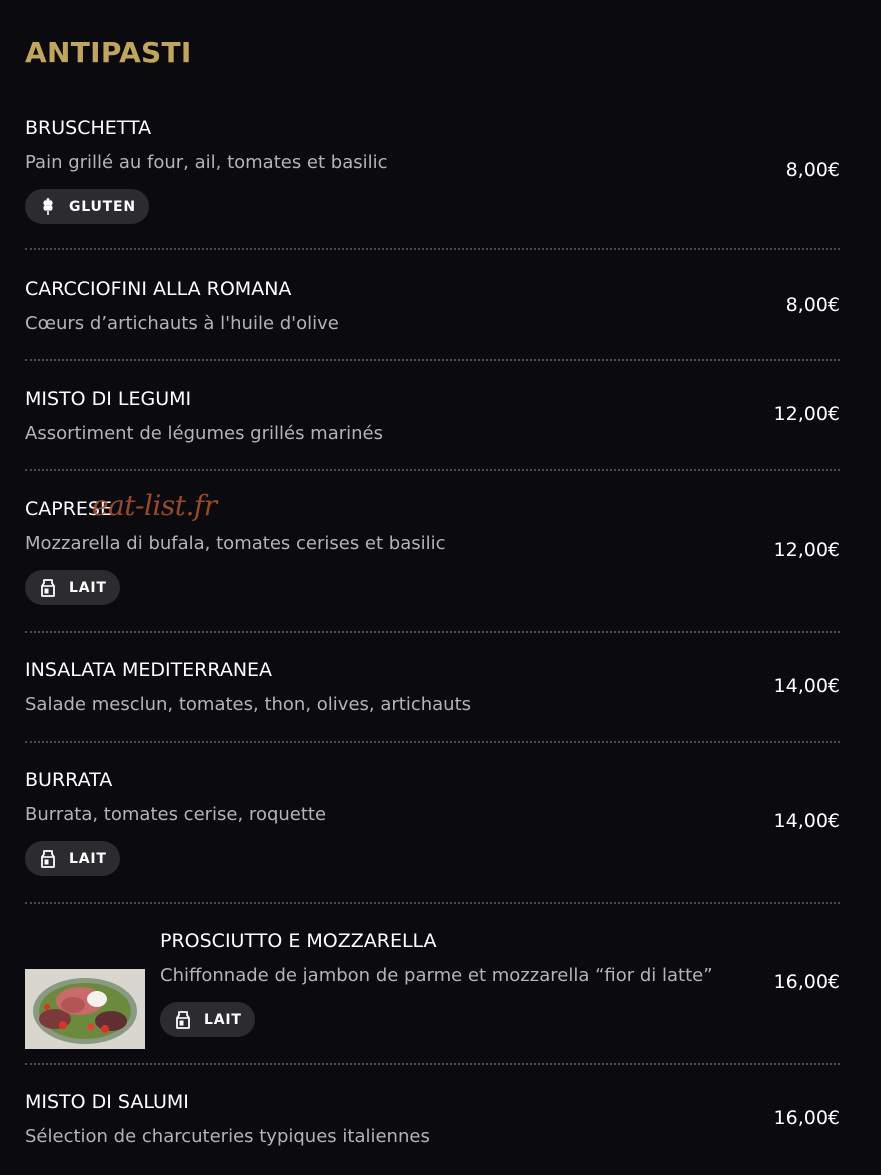 The width and height of the screenshot is (881, 1175). I want to click on item-name: PROSCIUTTO E MOZZARELLA, so click(298, 941).